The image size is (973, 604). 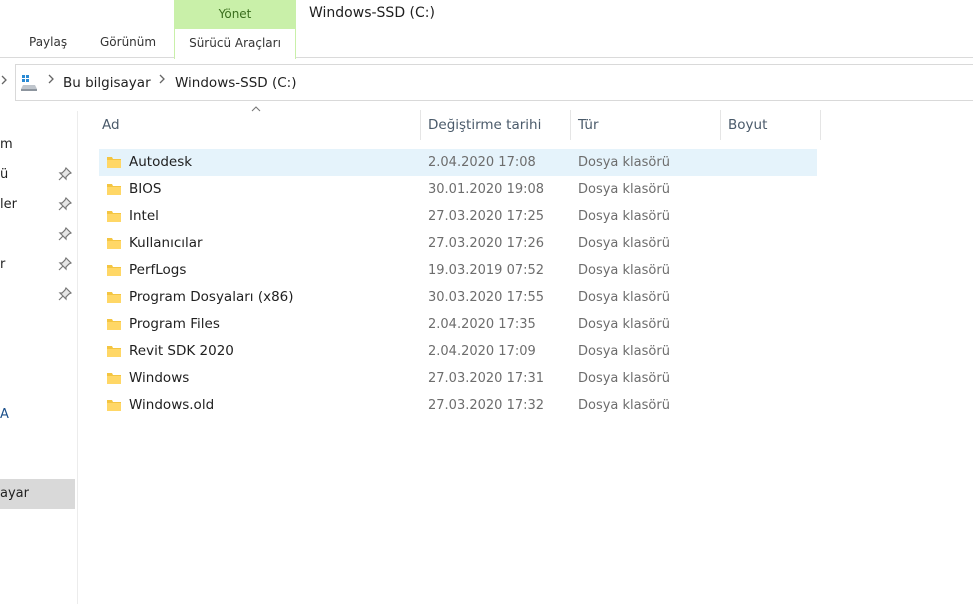 I want to click on file-date: 2.04.2020 17:35, so click(x=482, y=324).